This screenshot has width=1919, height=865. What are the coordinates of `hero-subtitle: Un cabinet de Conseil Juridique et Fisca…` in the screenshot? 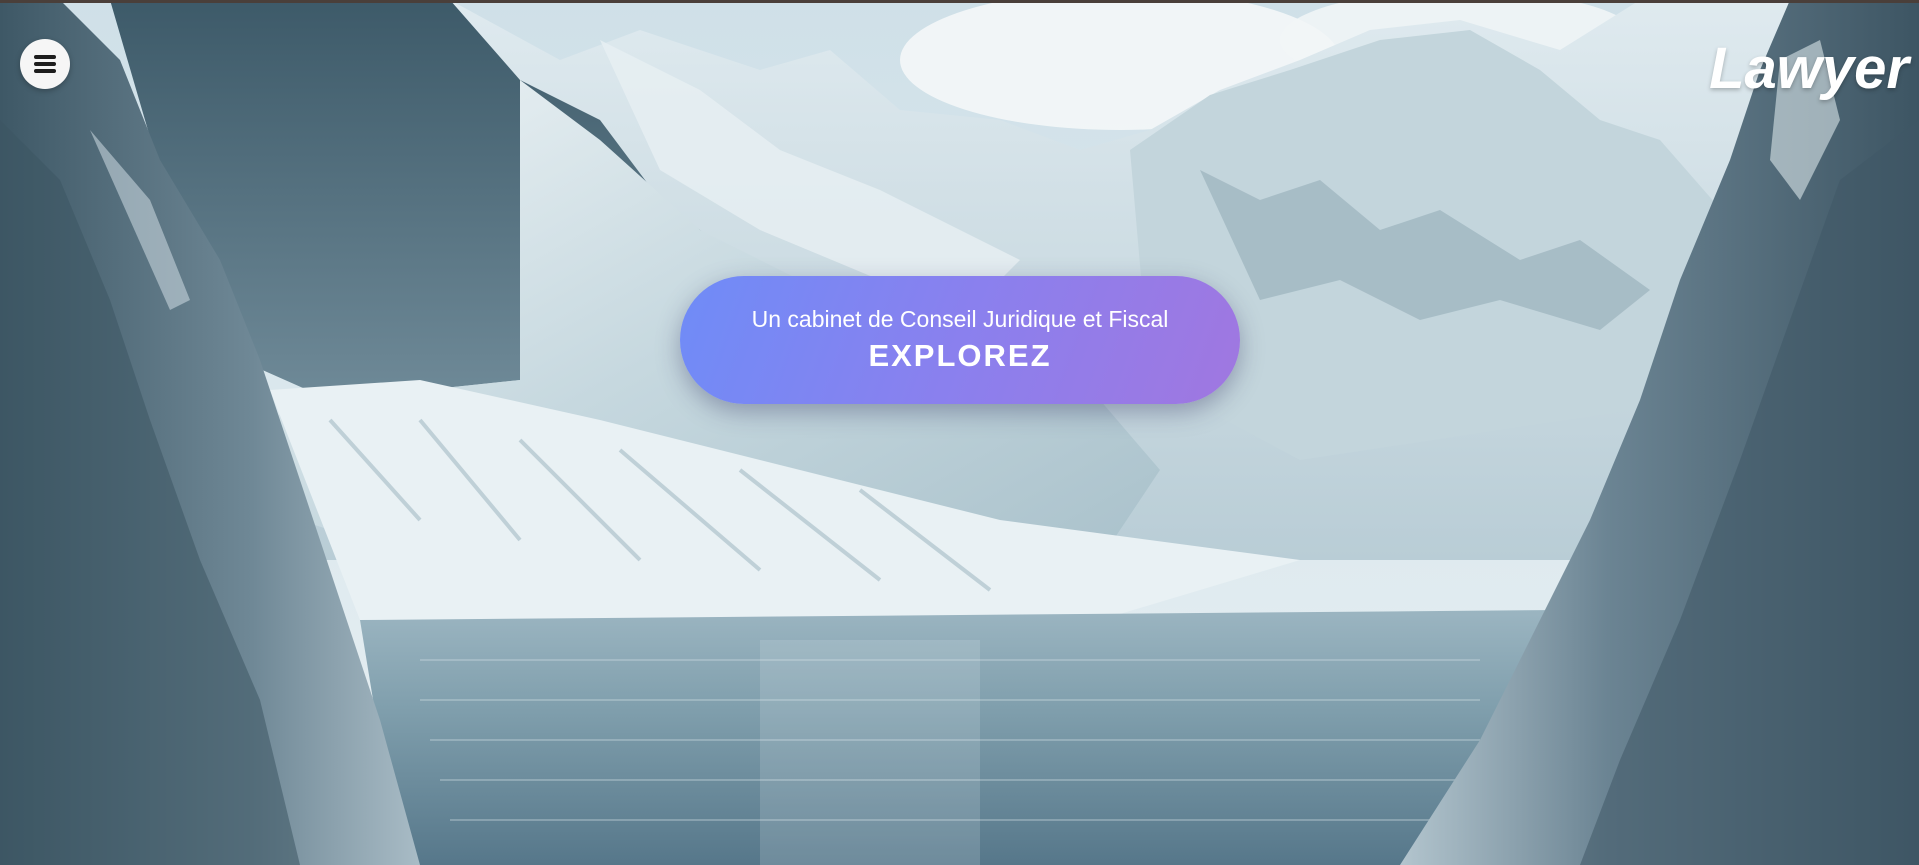 It's located at (960, 319).